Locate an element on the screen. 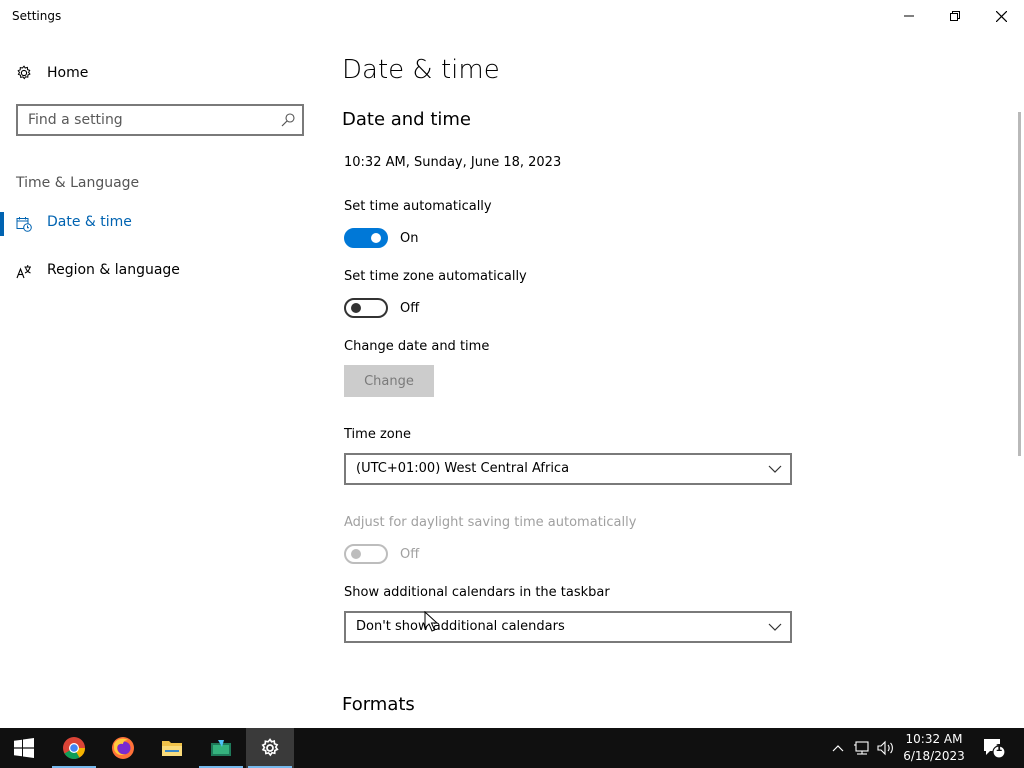  clock-date: 6/18/2023 is located at coordinates (934, 756).